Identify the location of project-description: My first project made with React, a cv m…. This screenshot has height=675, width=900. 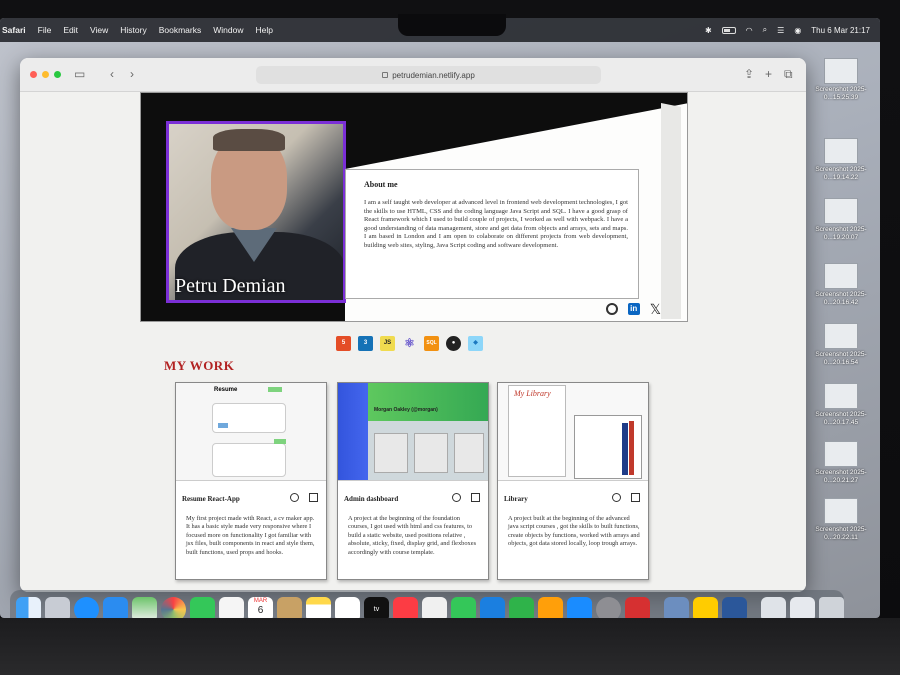
(250, 535).